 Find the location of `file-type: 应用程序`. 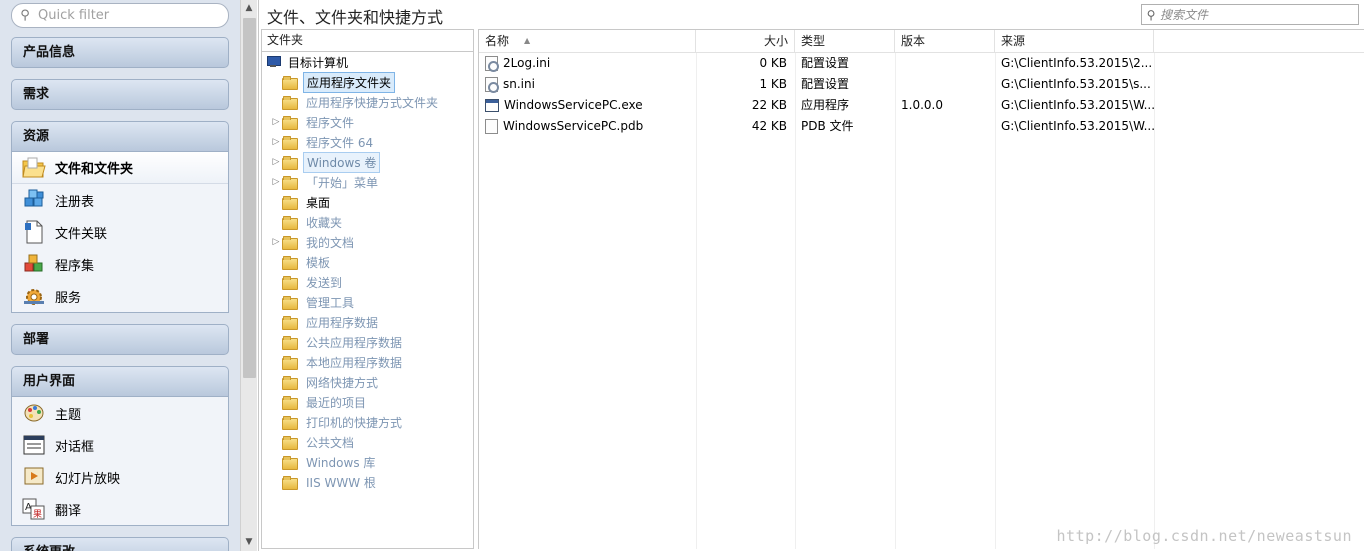

file-type: 应用程序 is located at coordinates (825, 105).